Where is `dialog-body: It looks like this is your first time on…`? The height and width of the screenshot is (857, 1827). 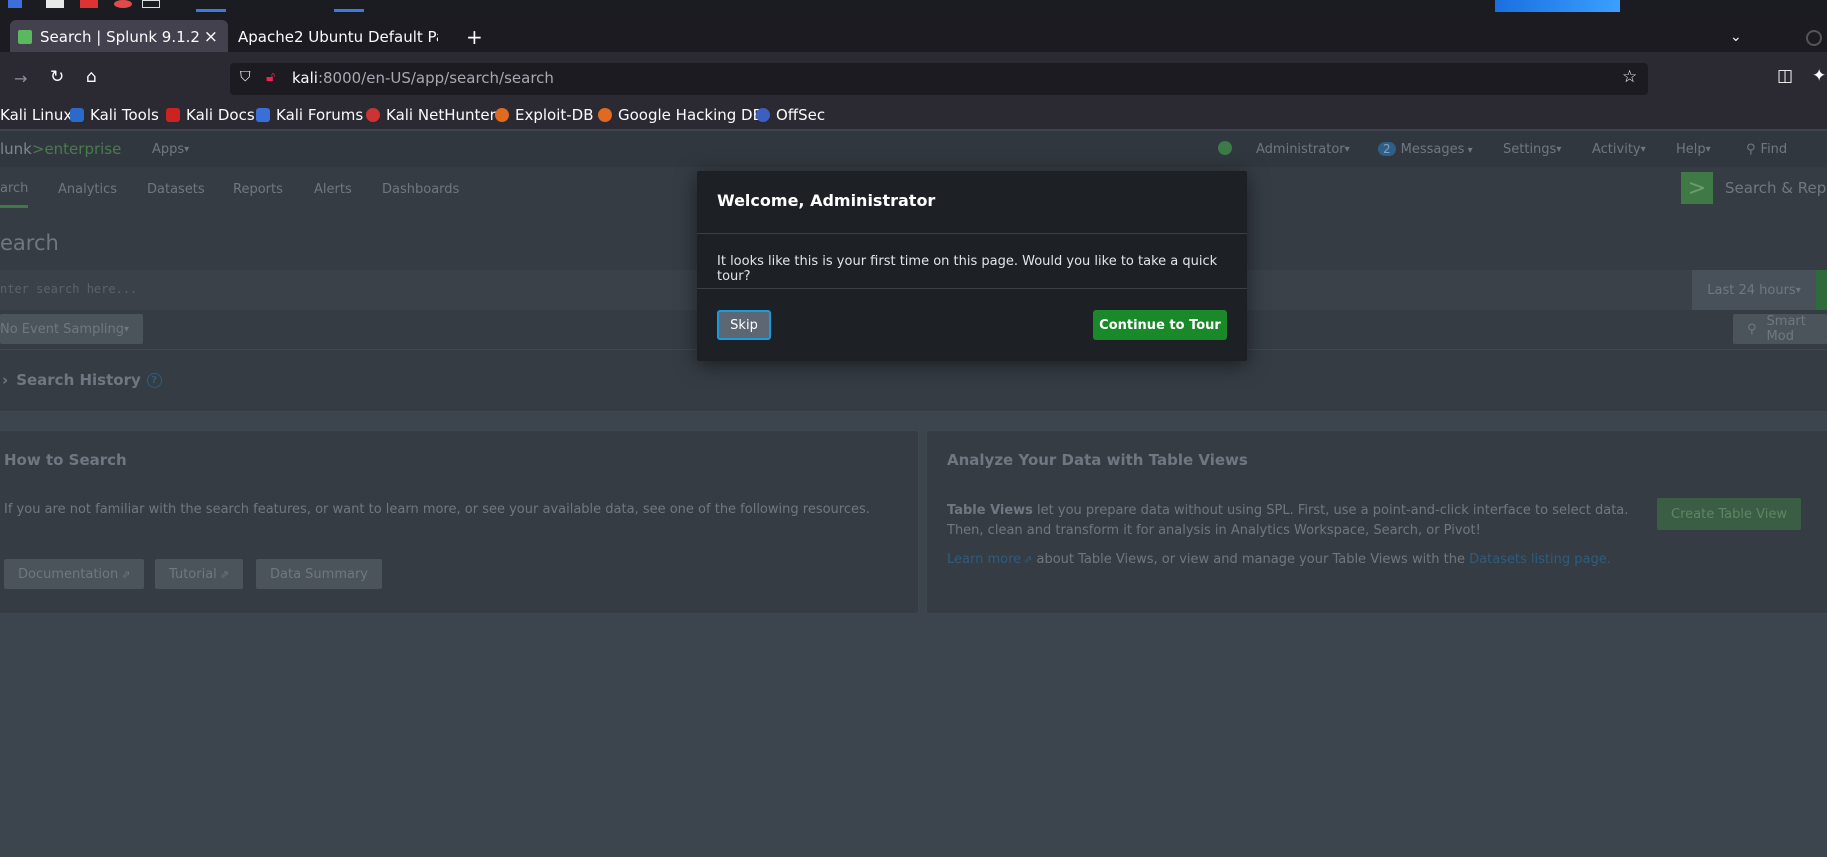 dialog-body: It looks like this is your first time on… is located at coordinates (967, 269).